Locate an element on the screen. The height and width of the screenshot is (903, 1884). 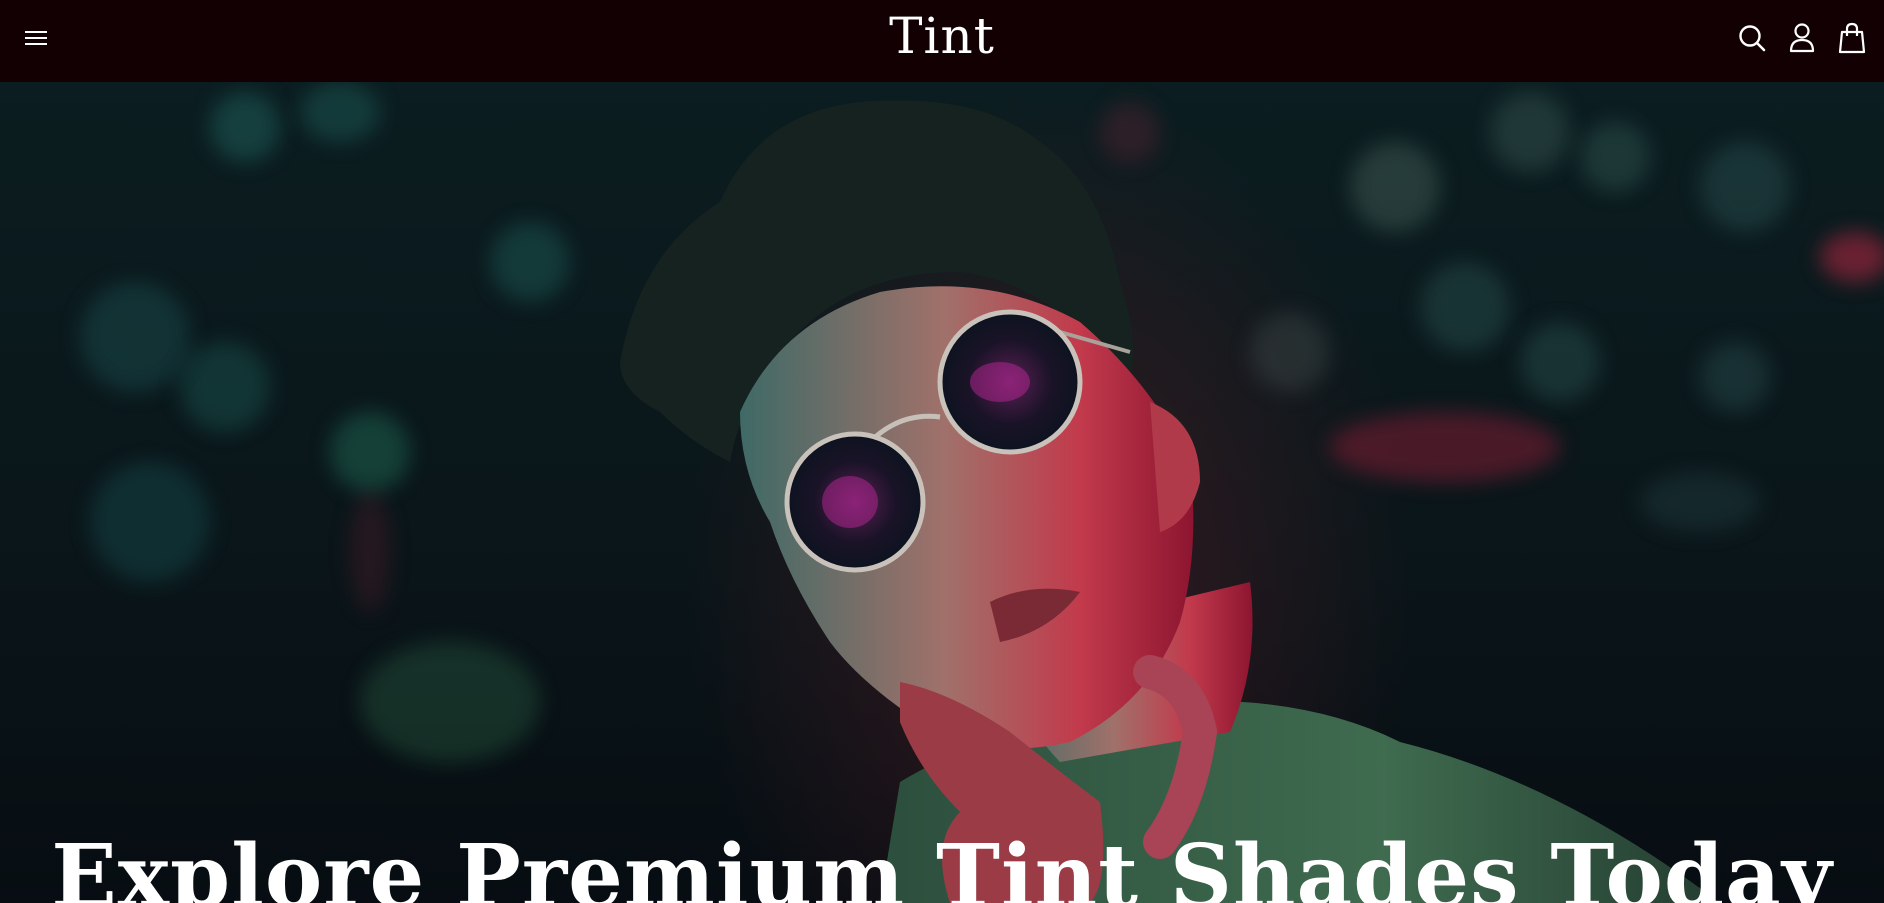
account-icon is located at coordinates (1802, 38).